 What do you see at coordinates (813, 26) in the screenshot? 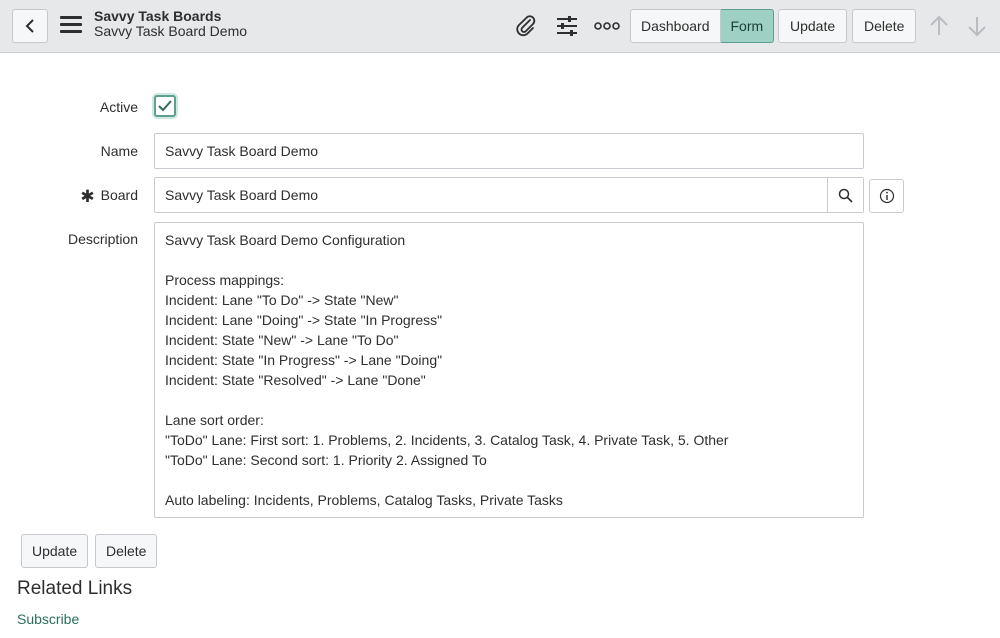
I see `update-button-header: Update` at bounding box center [813, 26].